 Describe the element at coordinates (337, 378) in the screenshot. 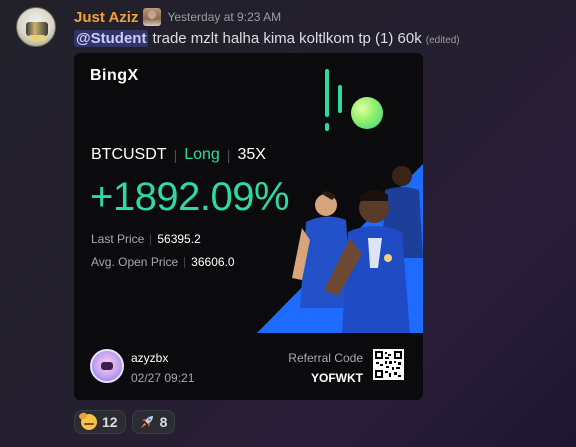

I see `referral-code: YOFWKT` at that location.